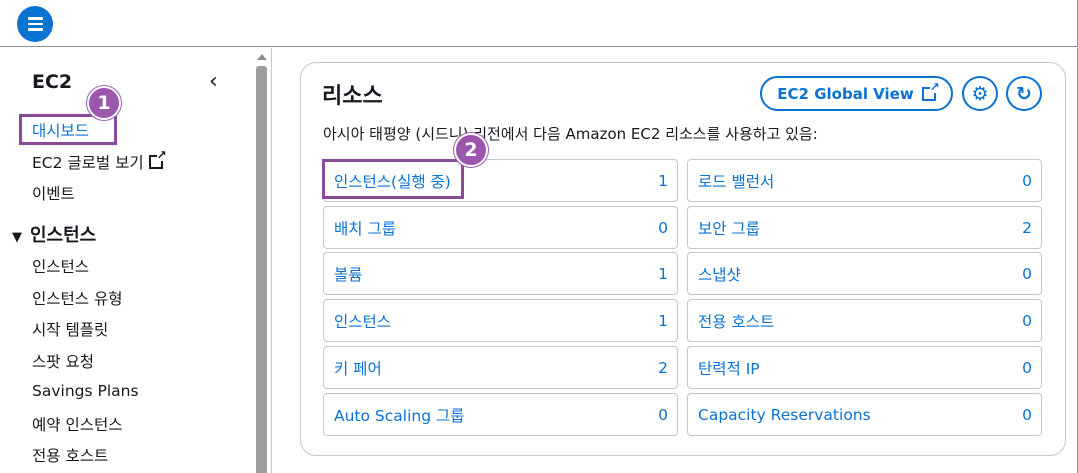 The width and height of the screenshot is (1078, 473). Describe the element at coordinates (864, 320) in the screenshot. I see `resource-dedicated-hosts: 전용 호스트 0` at that location.